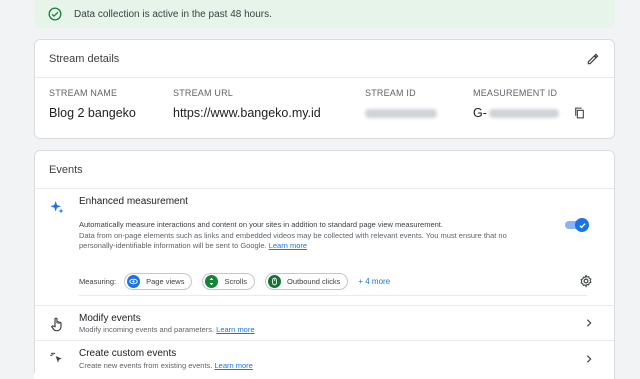 The width and height of the screenshot is (640, 379). Describe the element at coordinates (134, 281) in the screenshot. I see `eye-icon` at that location.